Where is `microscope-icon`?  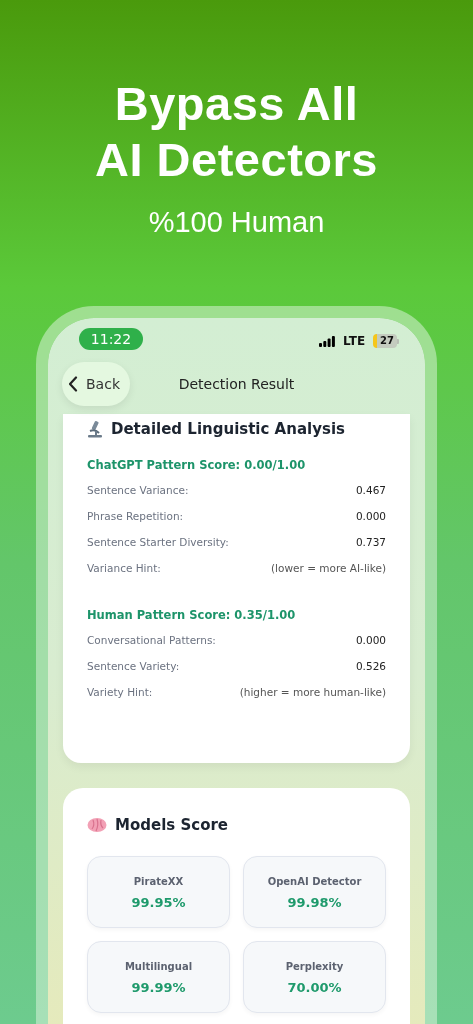 microscope-icon is located at coordinates (95, 429).